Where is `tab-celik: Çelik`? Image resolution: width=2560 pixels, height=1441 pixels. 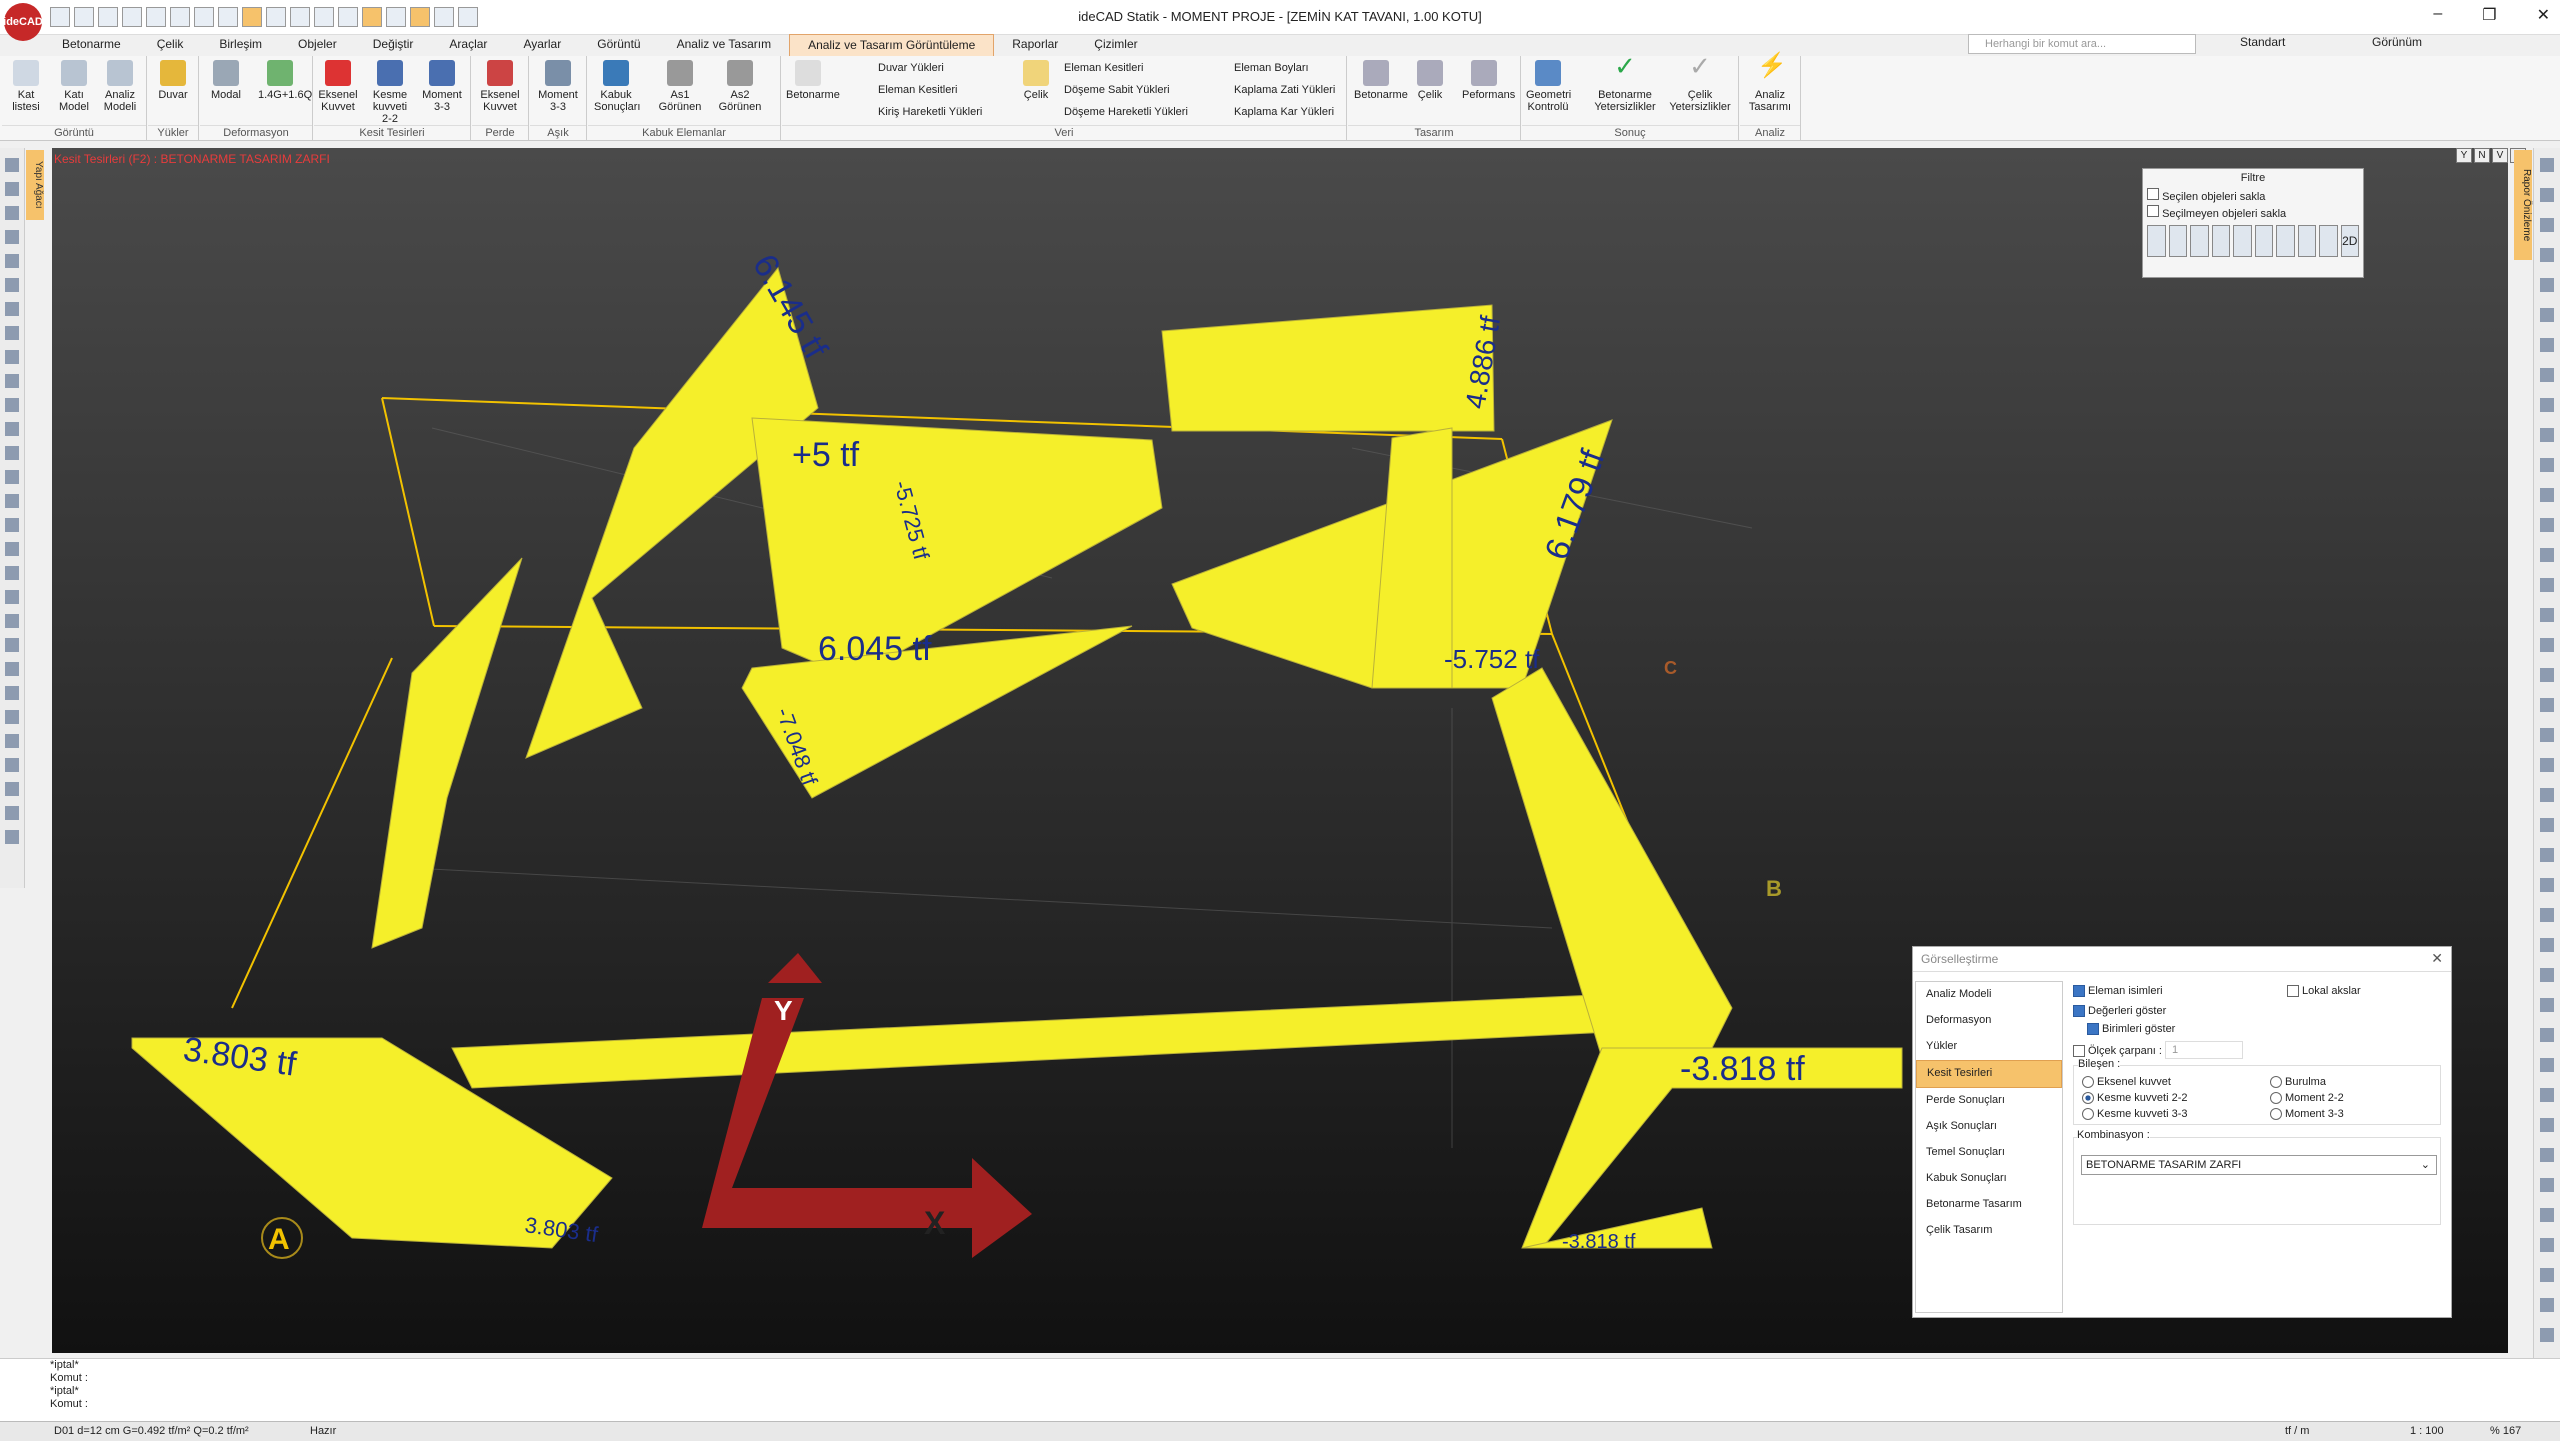 tab-celik: Çelik is located at coordinates (170, 45).